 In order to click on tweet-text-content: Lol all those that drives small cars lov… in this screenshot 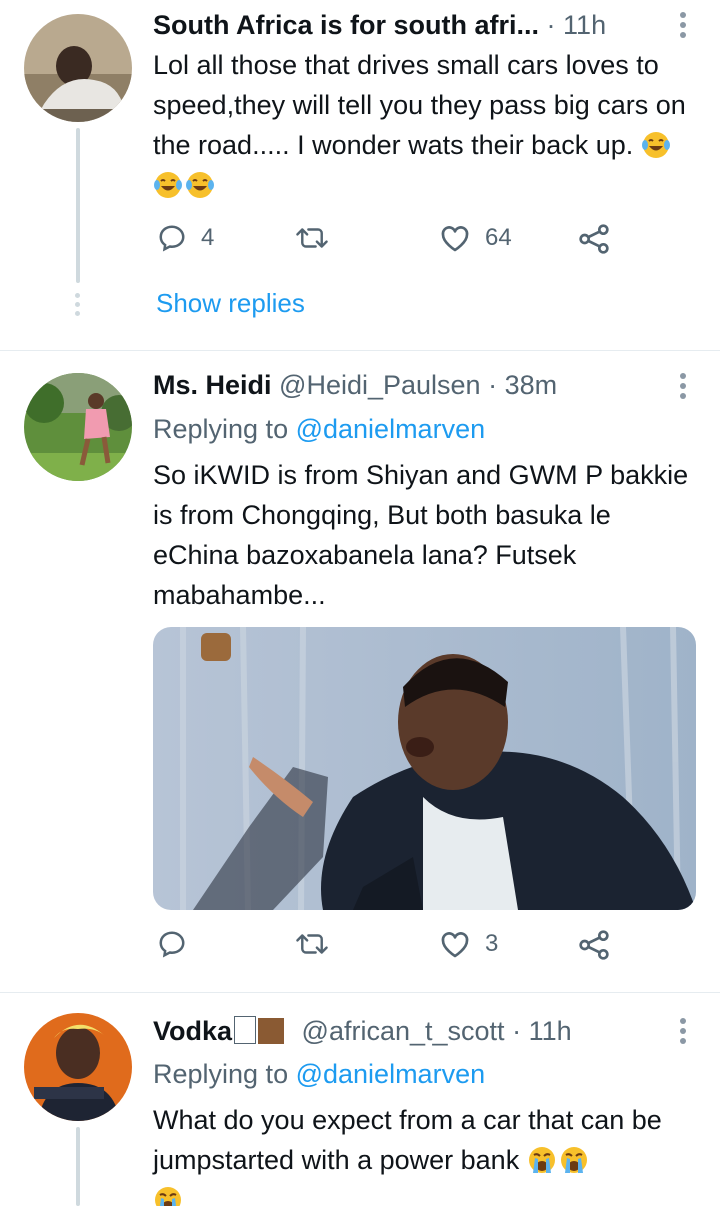, I will do `click(419, 105)`.